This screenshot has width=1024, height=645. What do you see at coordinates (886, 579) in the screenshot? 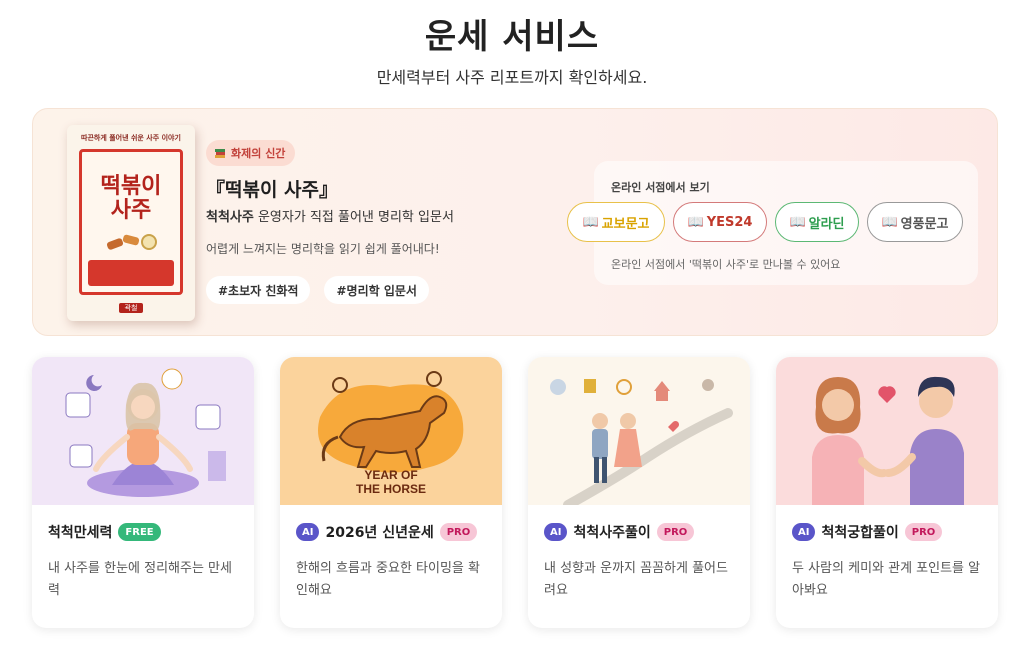
I see `card-description: 두 사람의 케미와 관계 포인트를 알아봐요` at bounding box center [886, 579].